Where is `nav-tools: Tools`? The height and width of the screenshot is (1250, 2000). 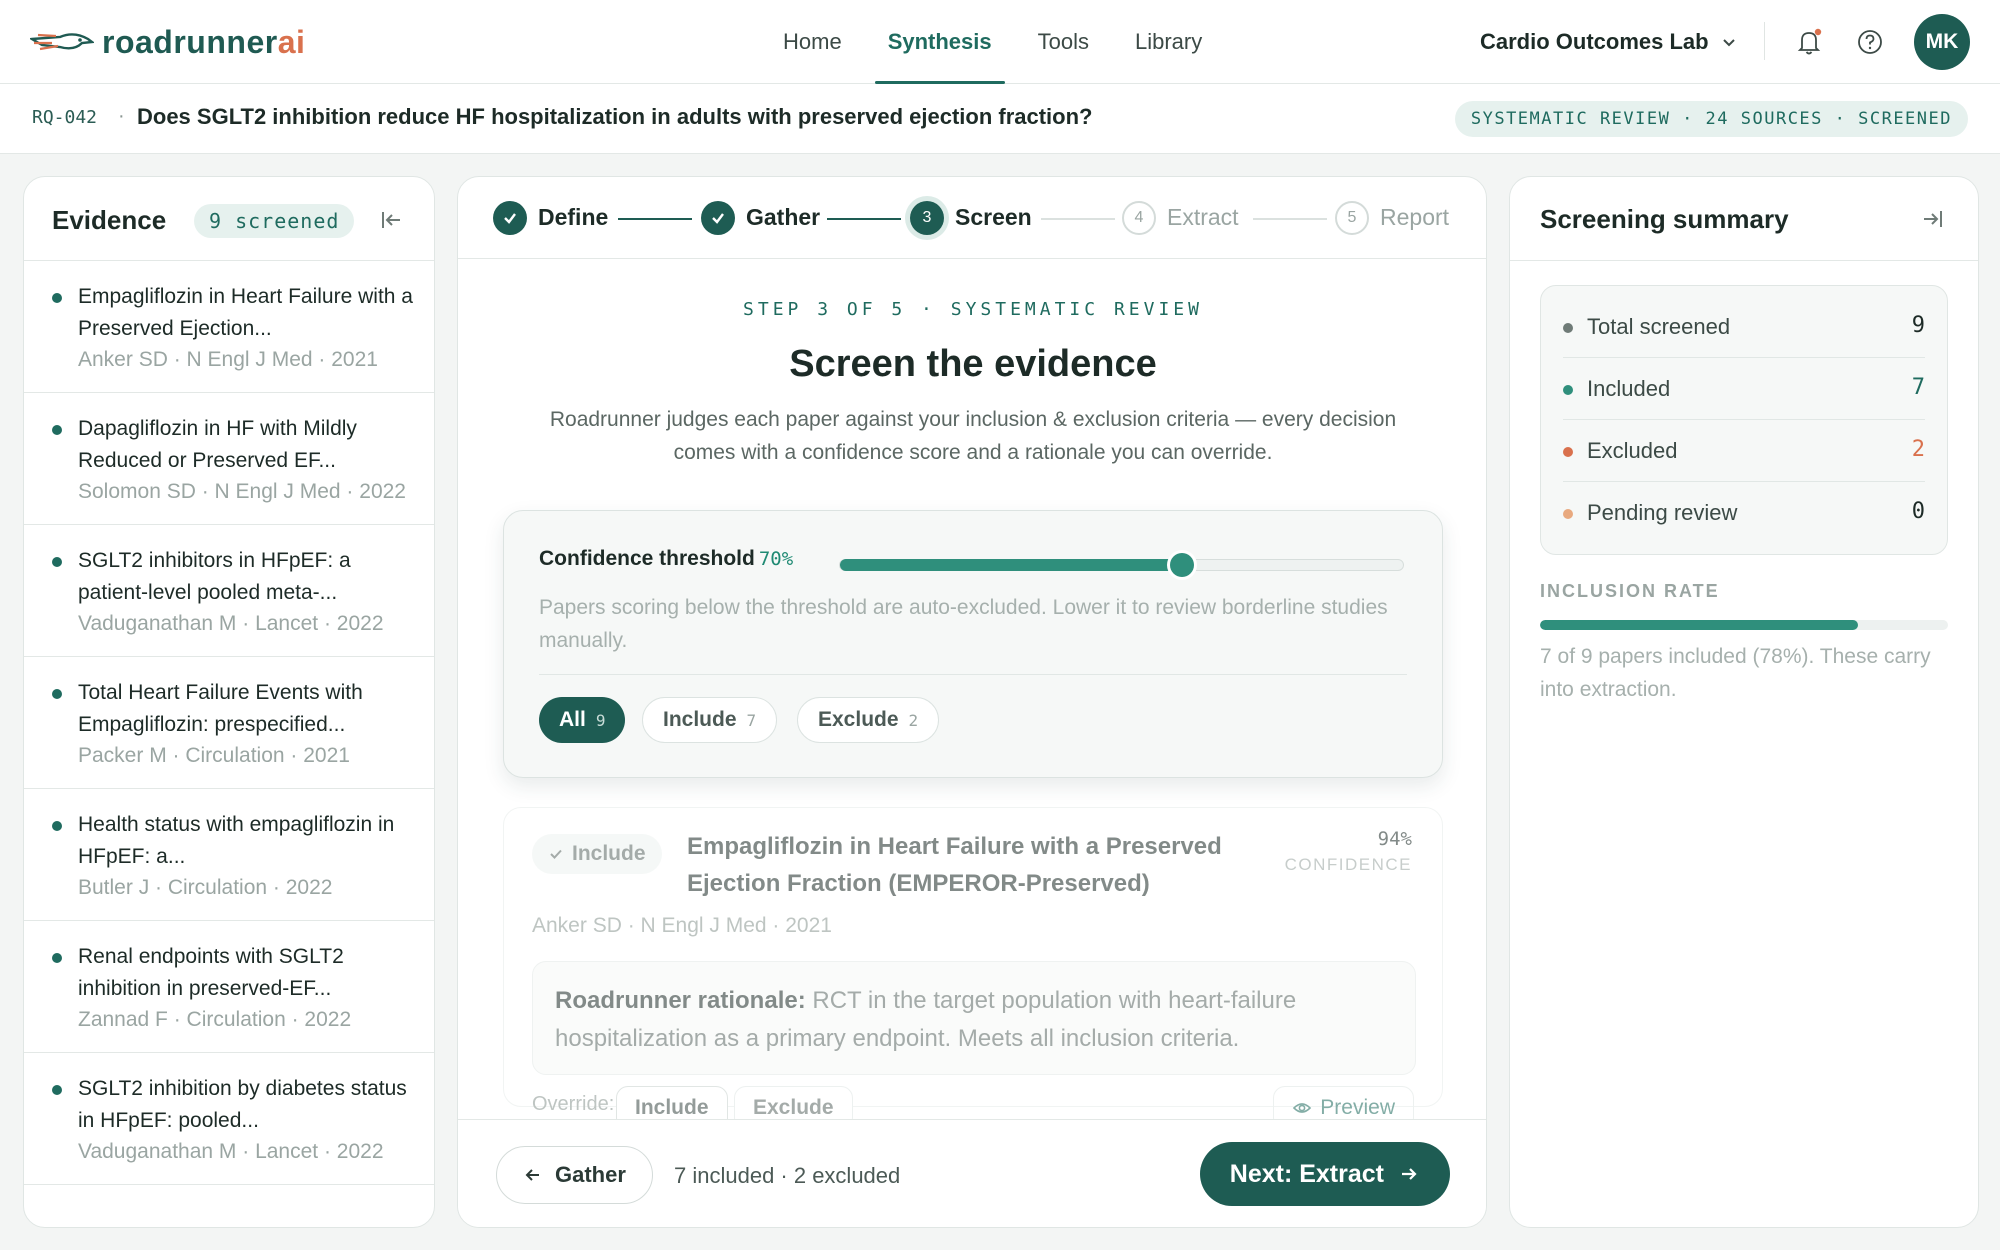 nav-tools: Tools is located at coordinates (1063, 42).